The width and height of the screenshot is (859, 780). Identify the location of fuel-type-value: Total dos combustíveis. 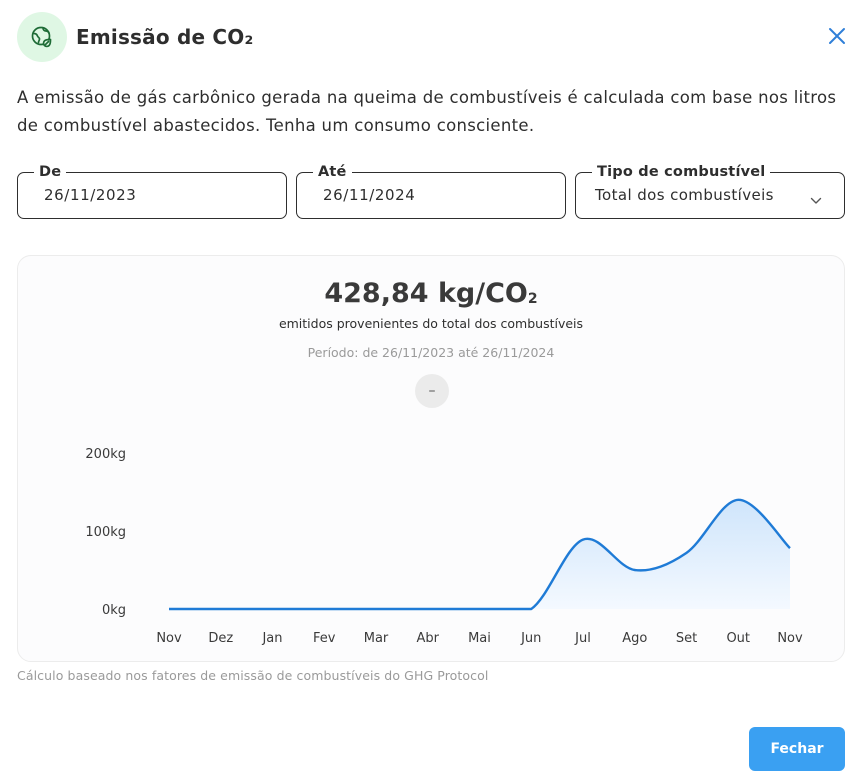
(684, 195).